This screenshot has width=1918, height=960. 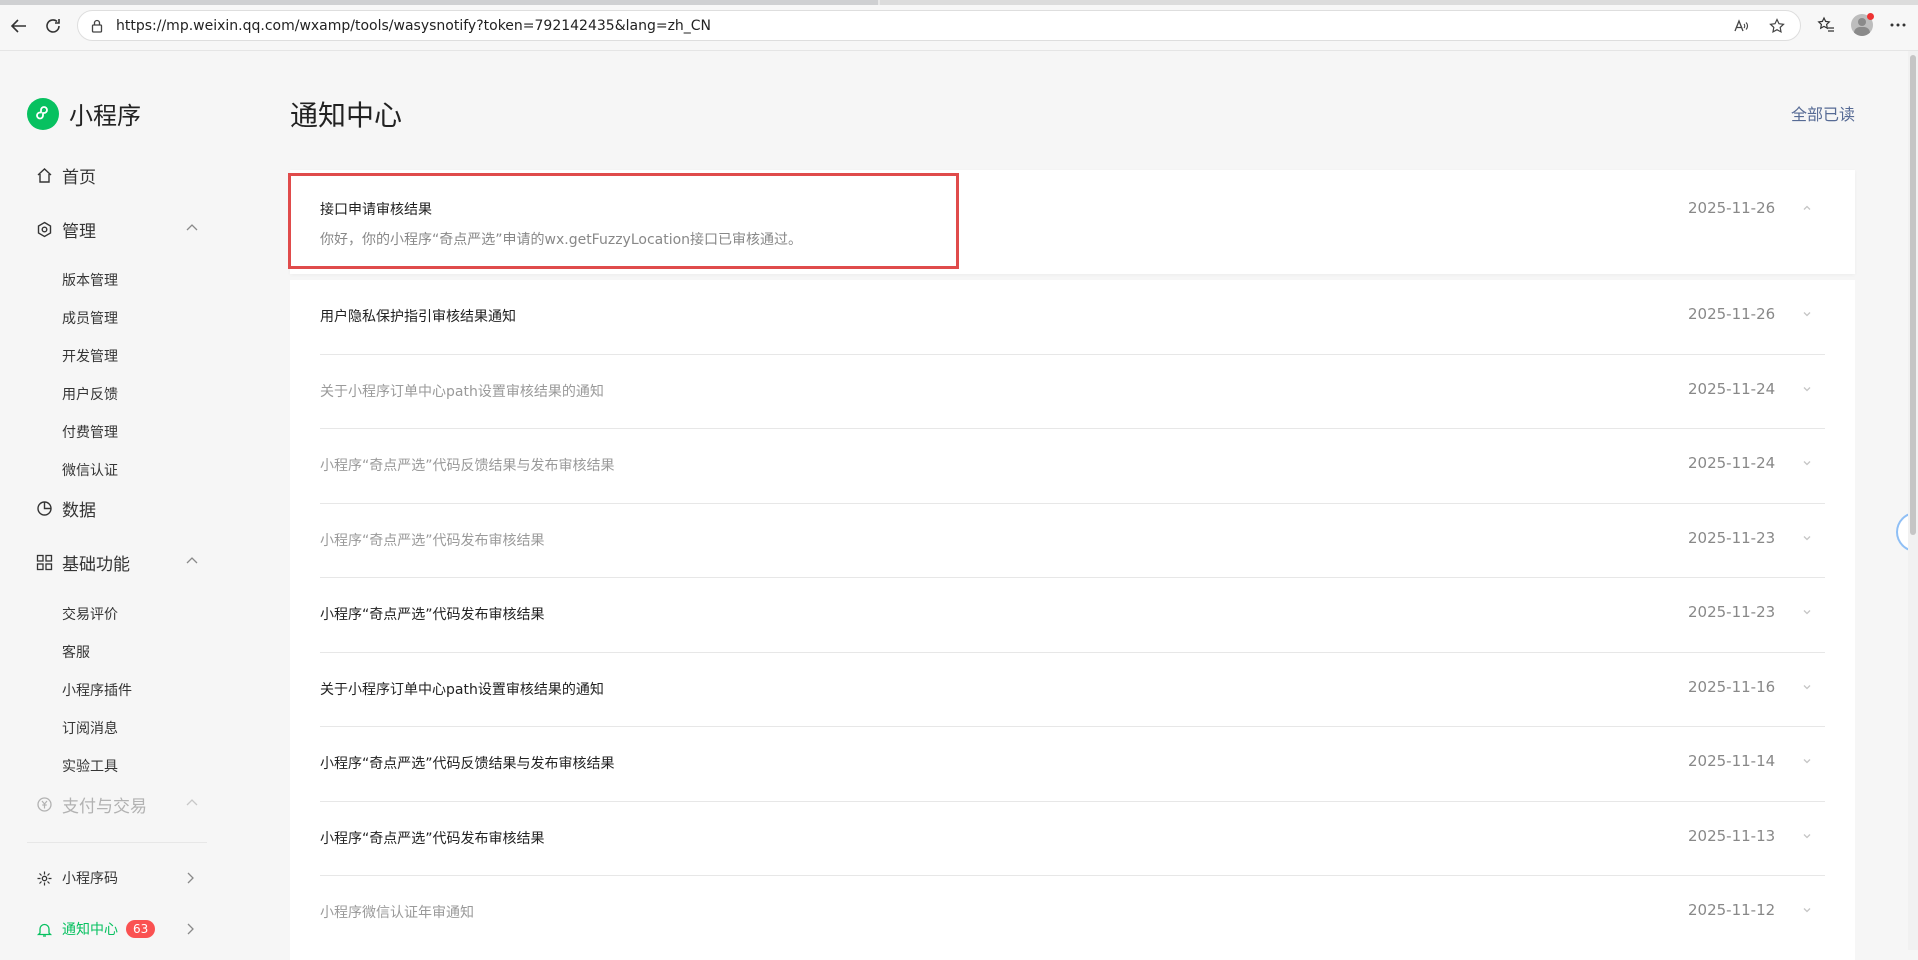 I want to click on notification-title: 用户隐私保护指引审核结果通知, so click(x=418, y=317).